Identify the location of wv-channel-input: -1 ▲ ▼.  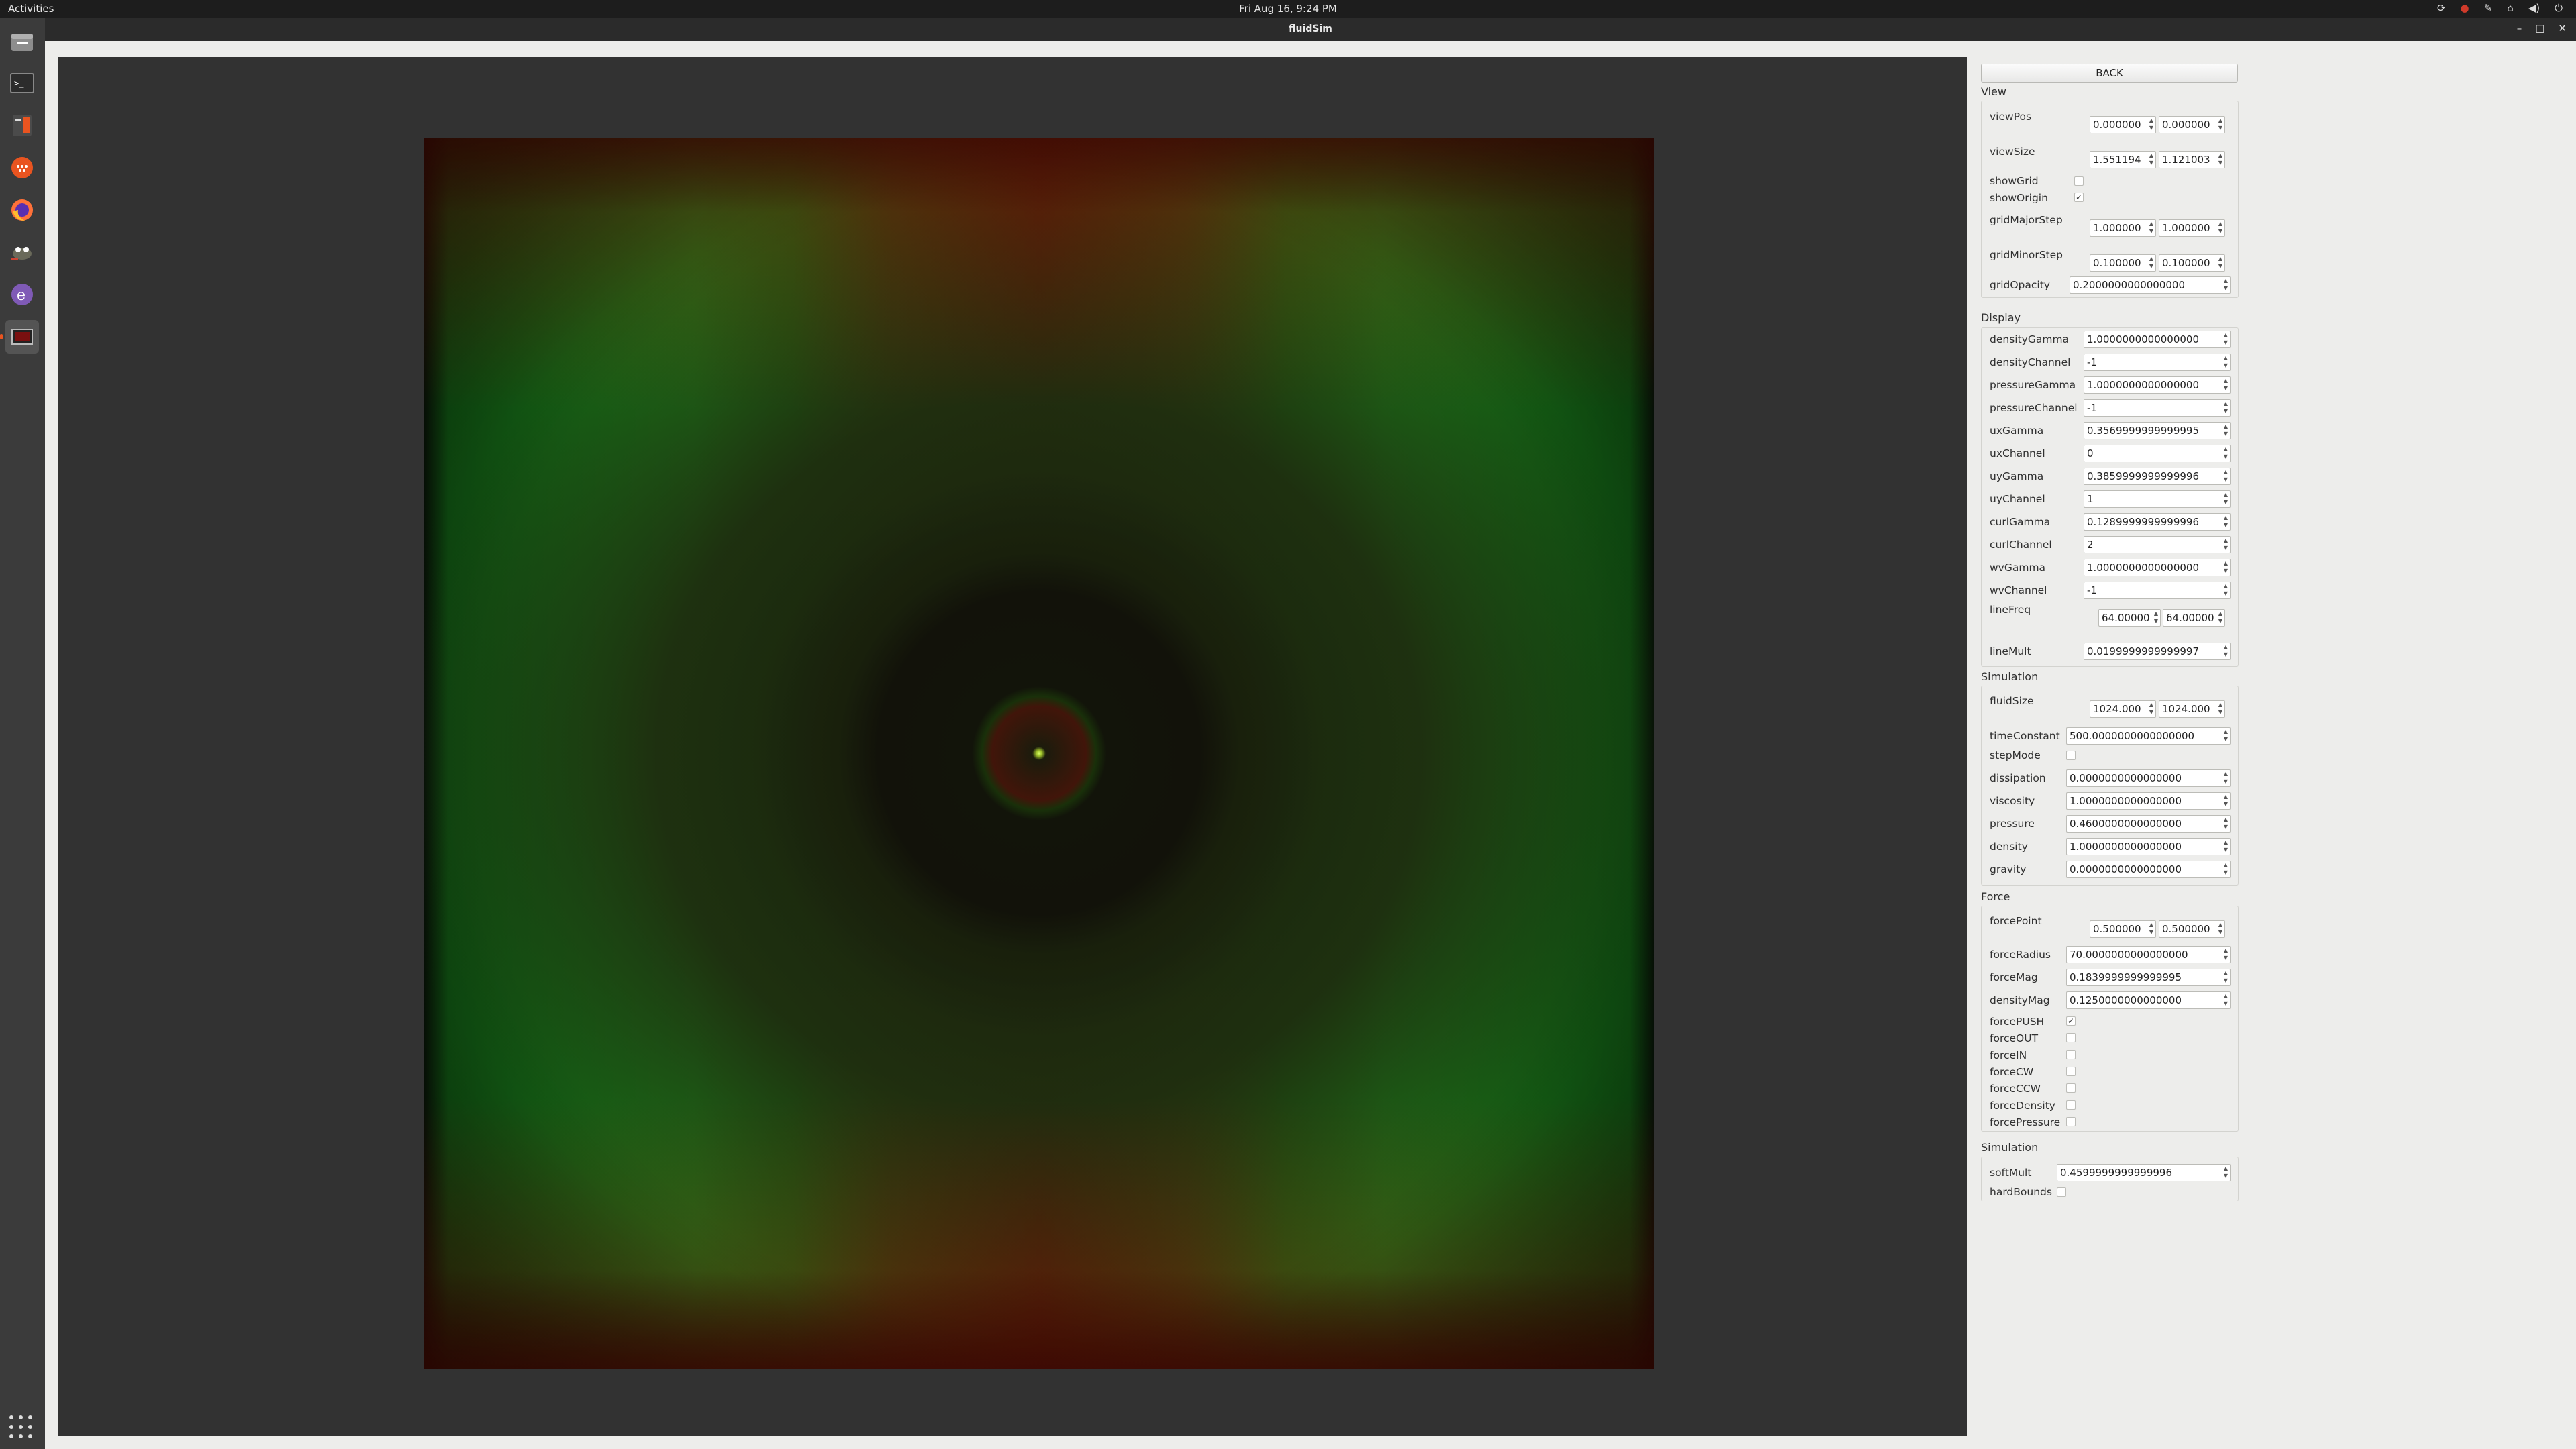
(2157, 590).